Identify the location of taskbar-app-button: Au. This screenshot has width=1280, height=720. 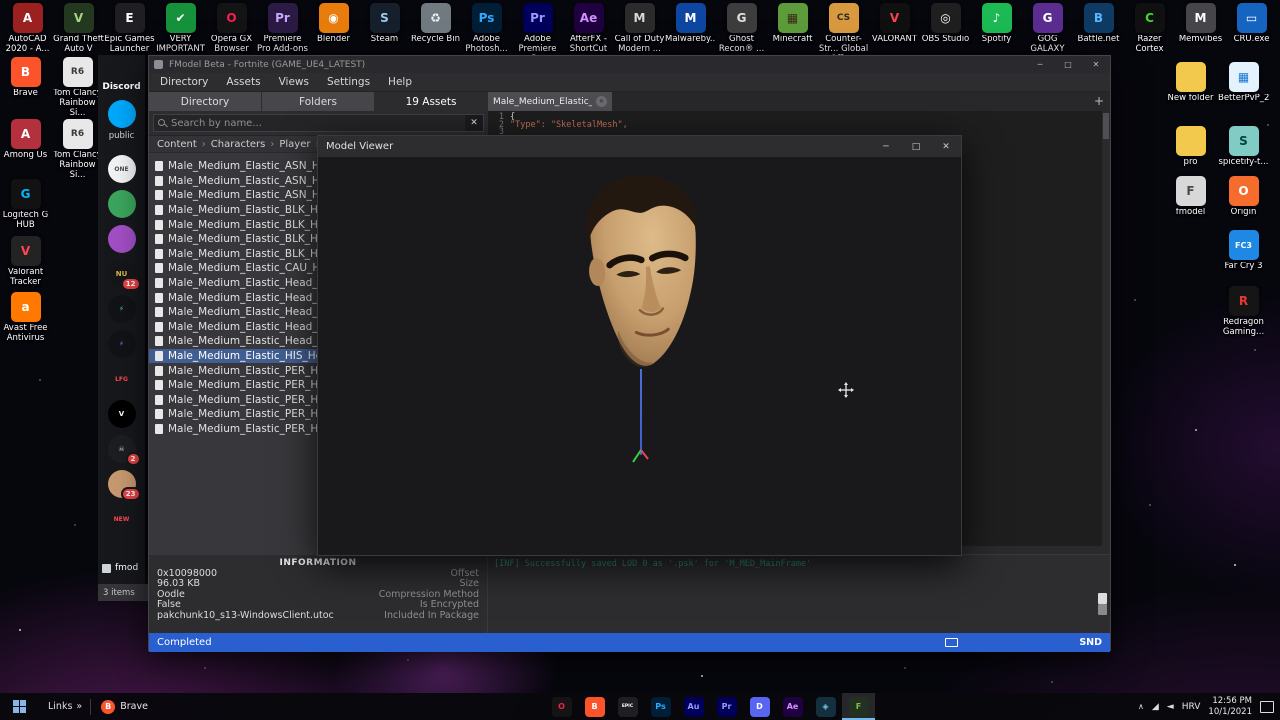
(693, 706).